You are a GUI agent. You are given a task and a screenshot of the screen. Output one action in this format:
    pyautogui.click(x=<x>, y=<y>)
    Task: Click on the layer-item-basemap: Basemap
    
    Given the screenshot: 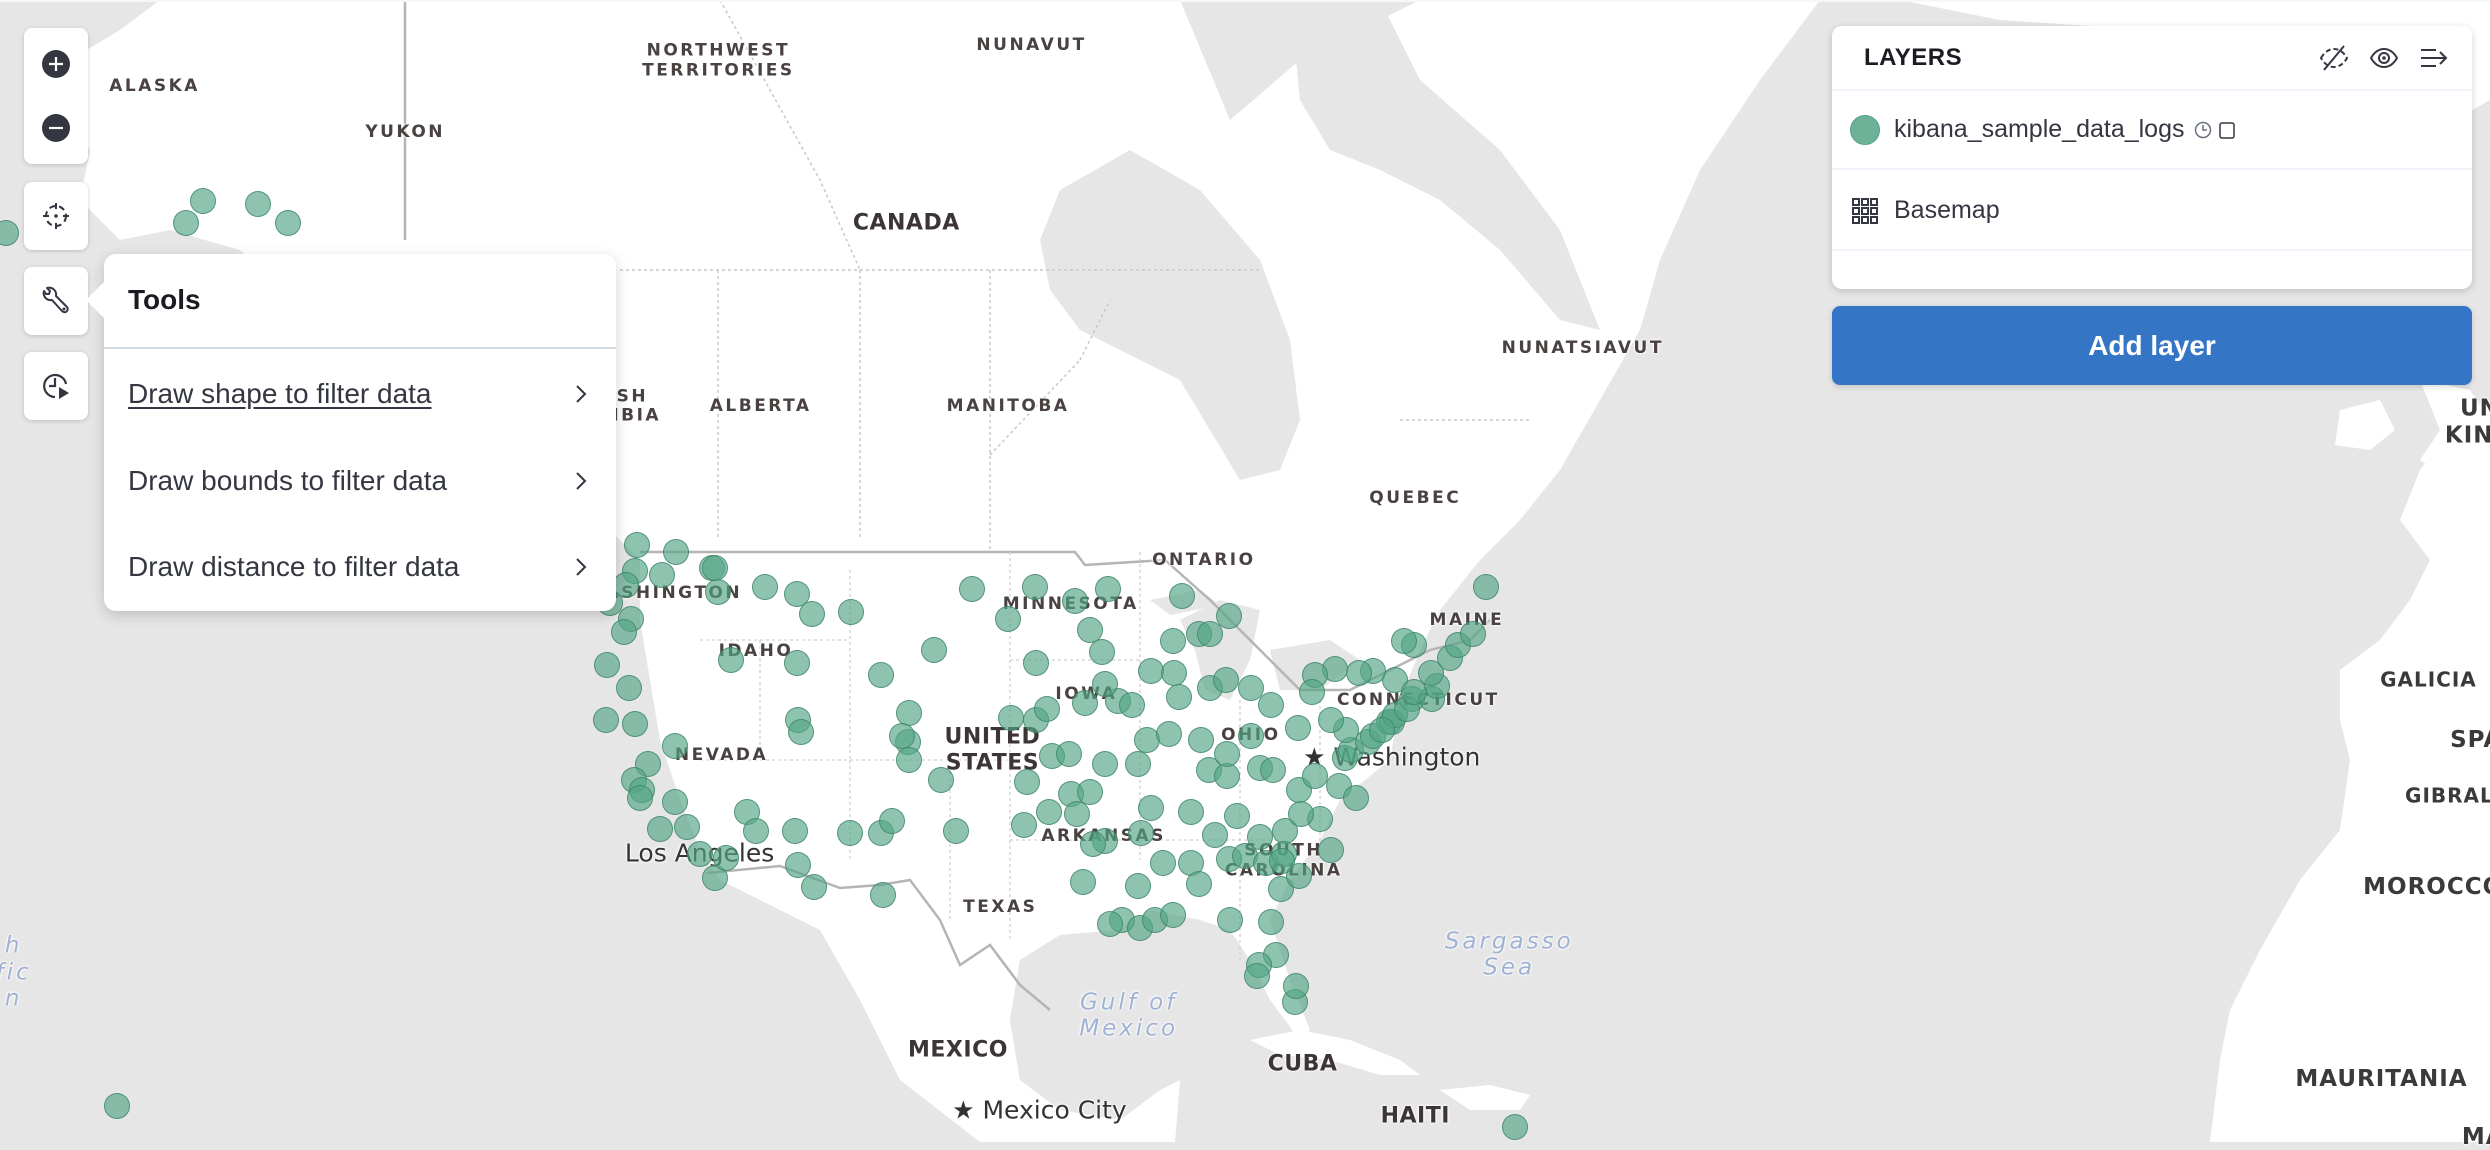 What is the action you would take?
    pyautogui.click(x=2152, y=211)
    